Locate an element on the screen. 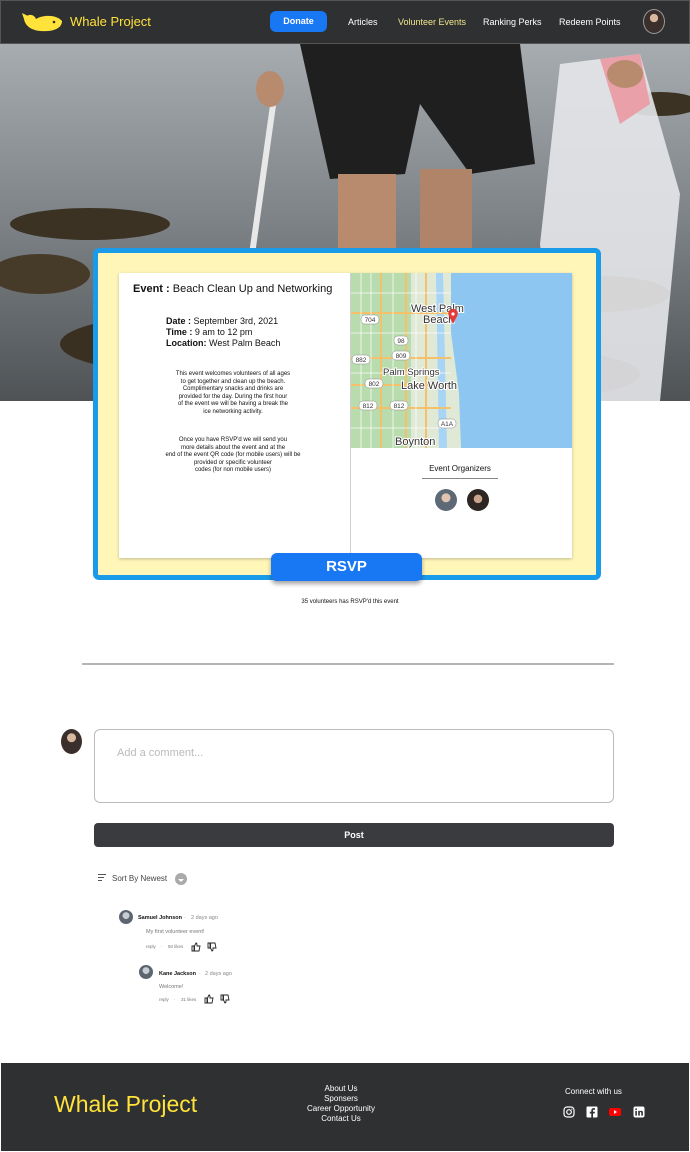 The height and width of the screenshot is (1152, 690). connect-label: Connect with us is located at coordinates (593, 1091).